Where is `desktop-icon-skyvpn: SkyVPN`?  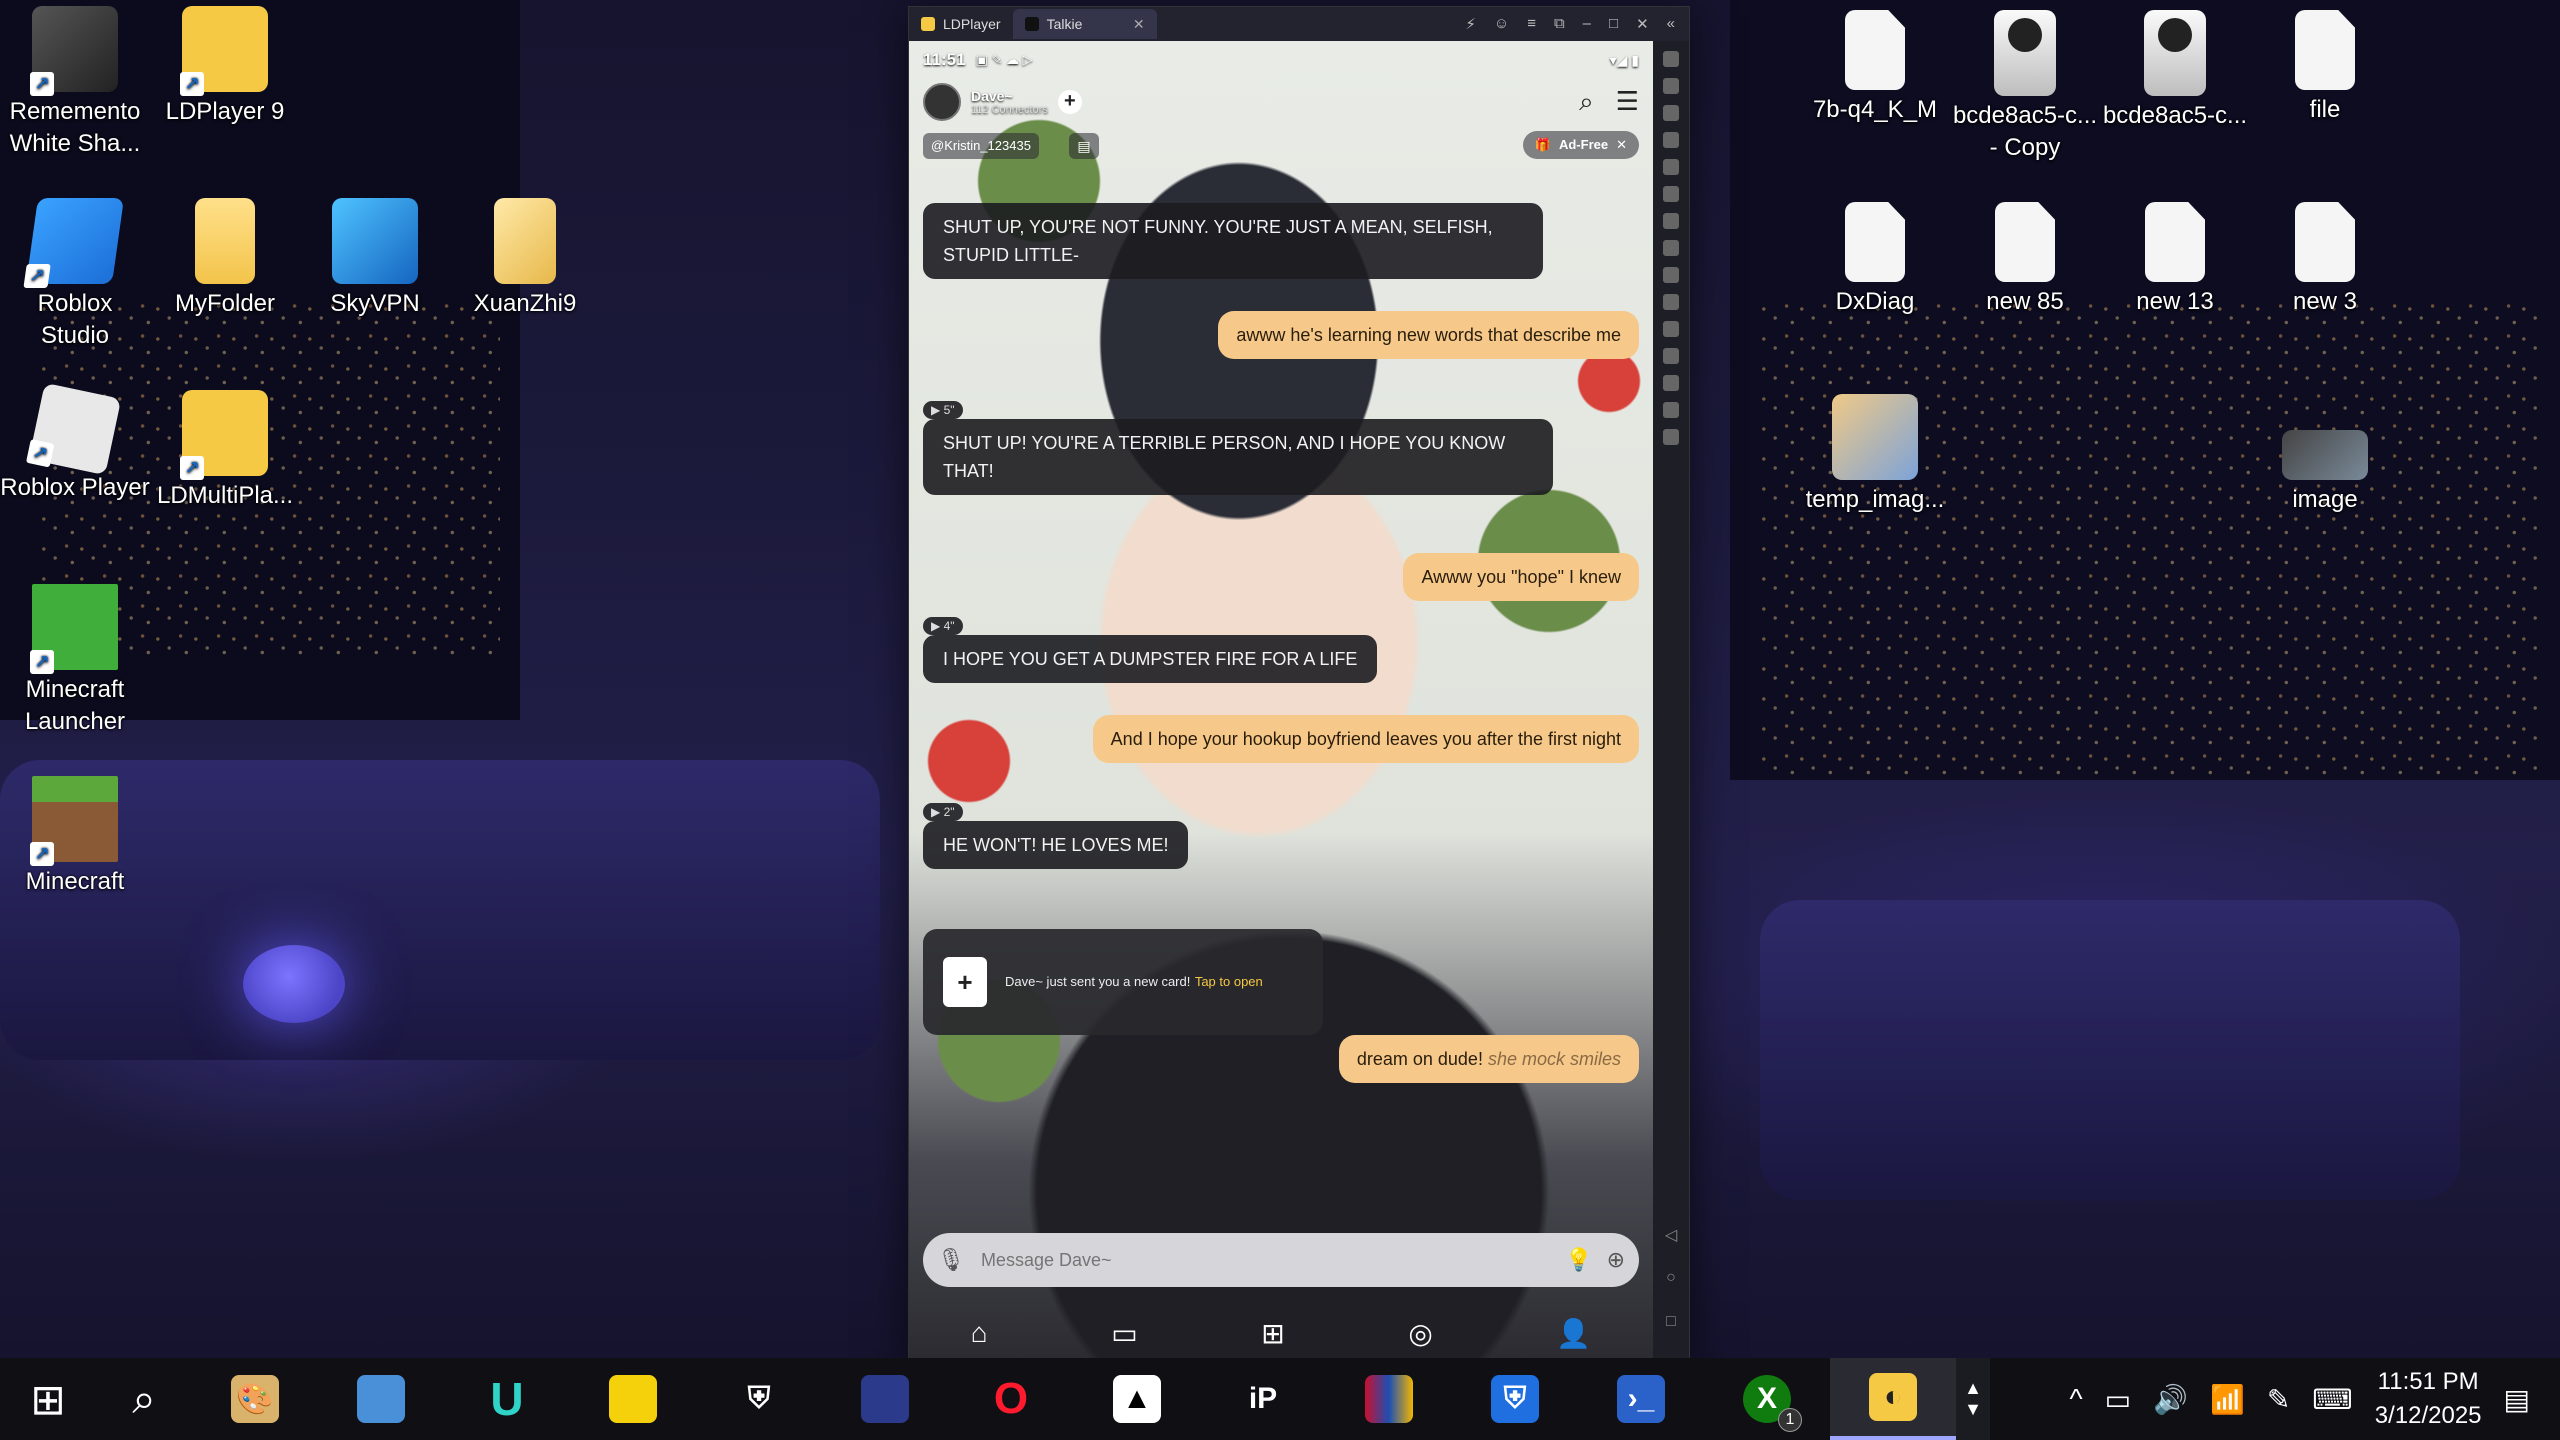 desktop-icon-skyvpn: SkyVPN is located at coordinates (375, 259).